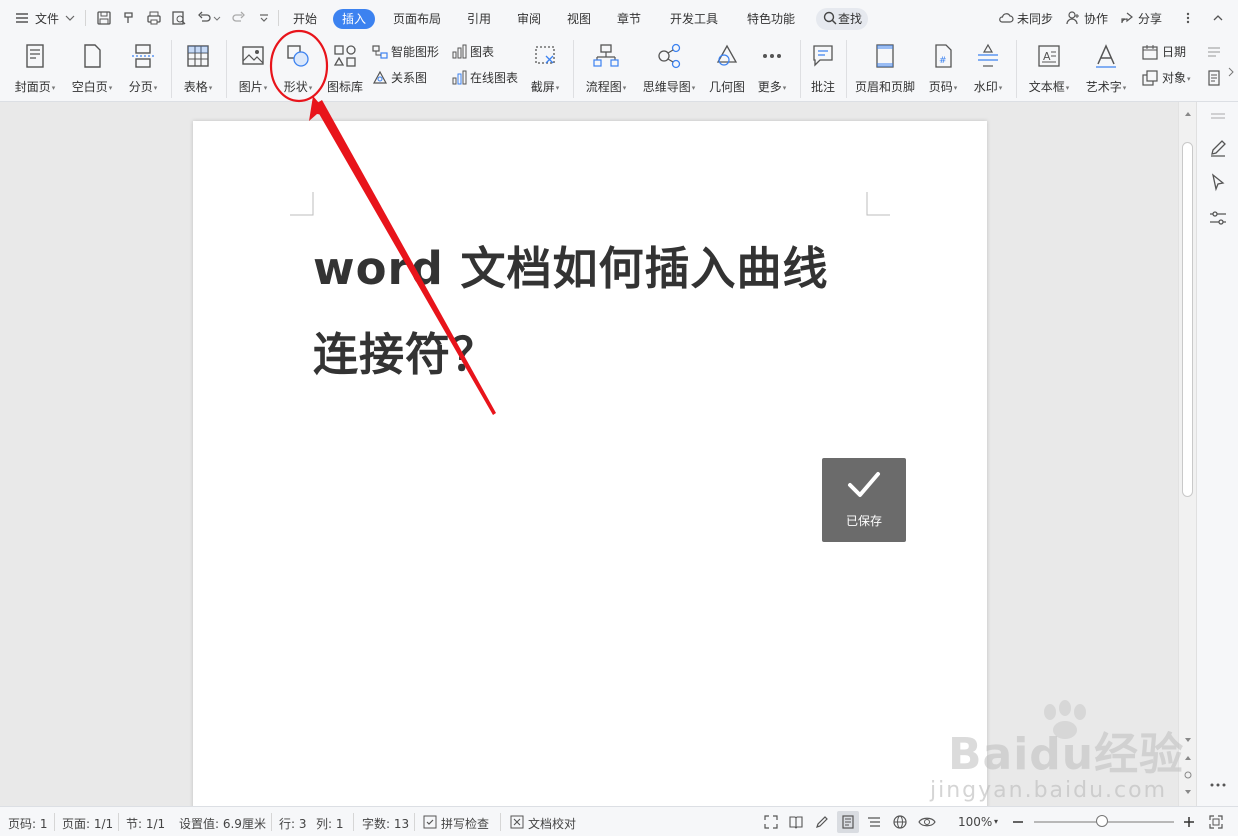  Describe the element at coordinates (298, 68) in the screenshot. I see `shape-button: 形状▾` at that location.